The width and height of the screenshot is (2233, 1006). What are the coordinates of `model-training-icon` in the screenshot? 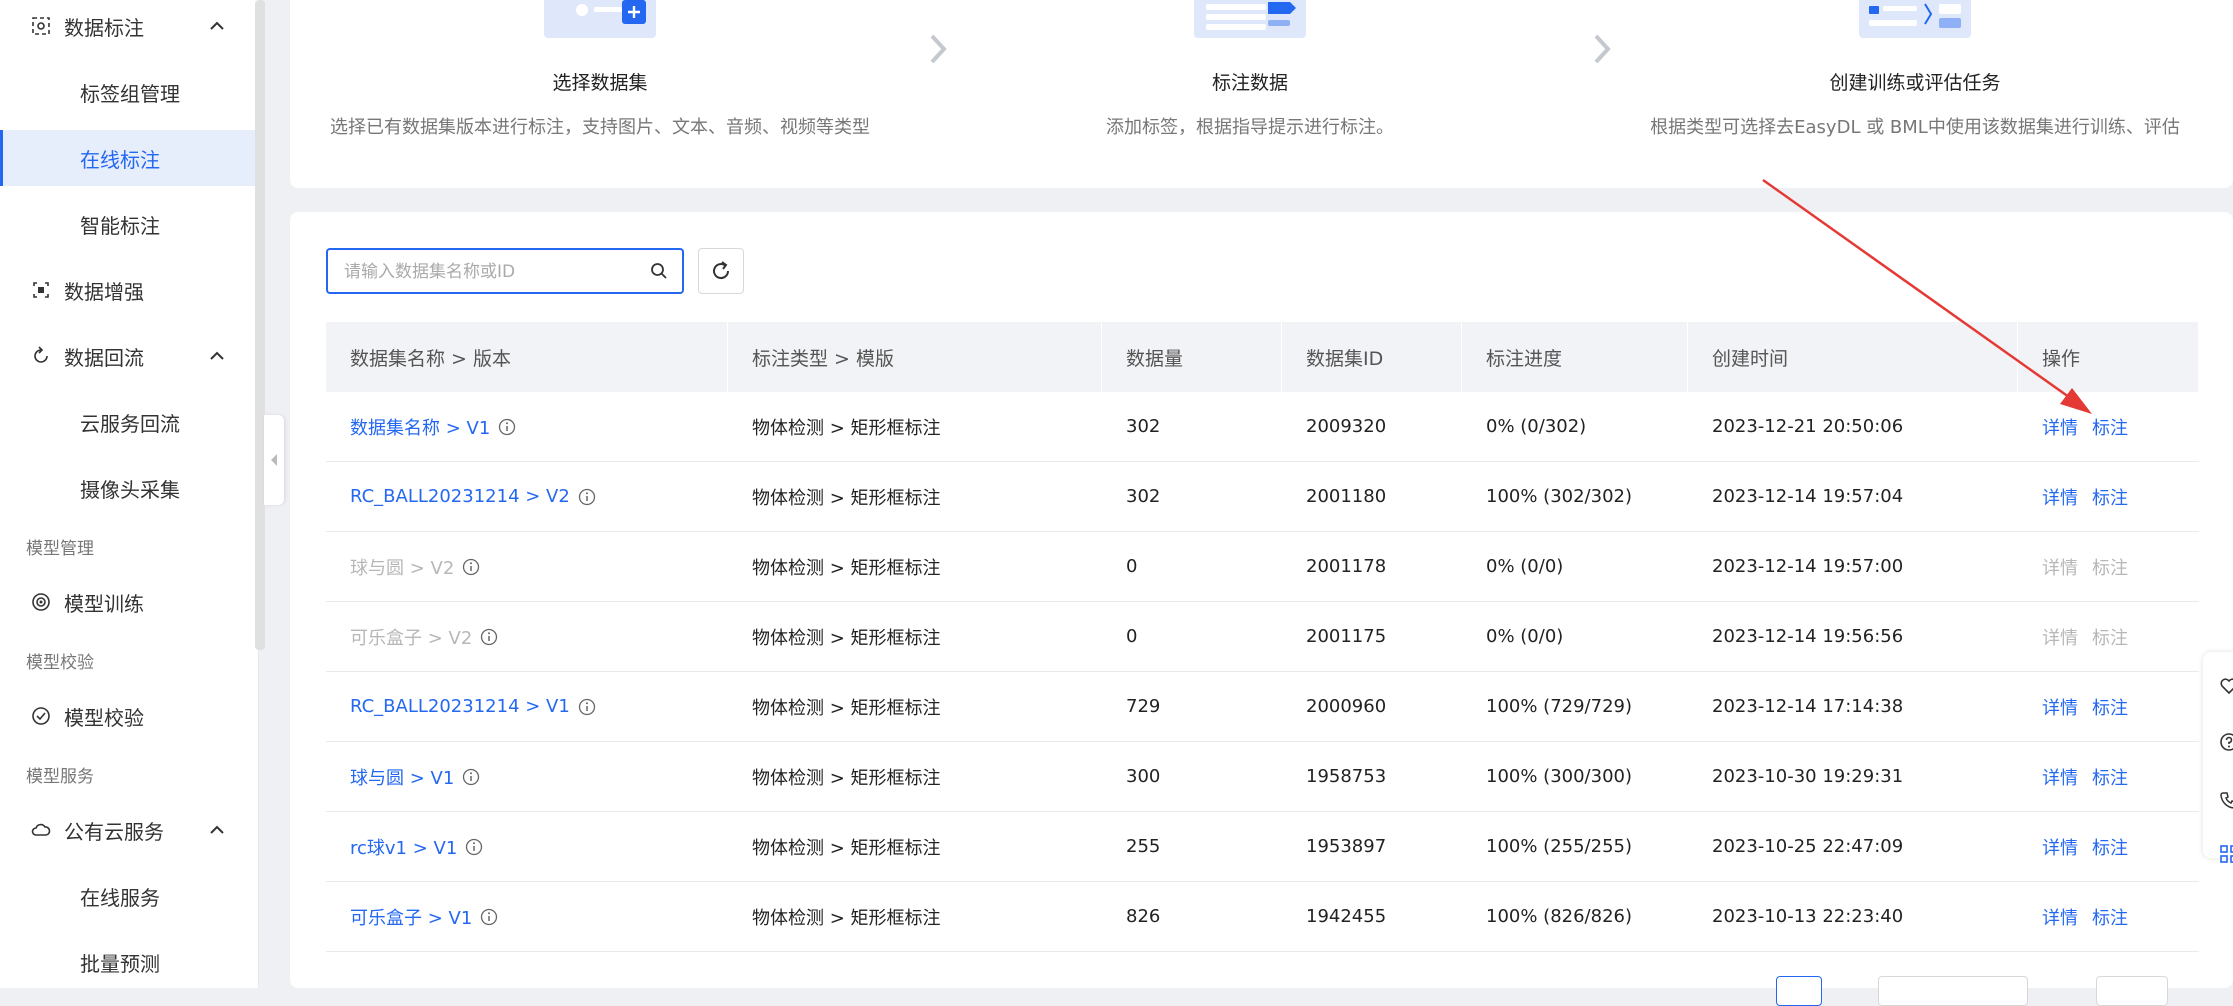 It's located at (41, 602).